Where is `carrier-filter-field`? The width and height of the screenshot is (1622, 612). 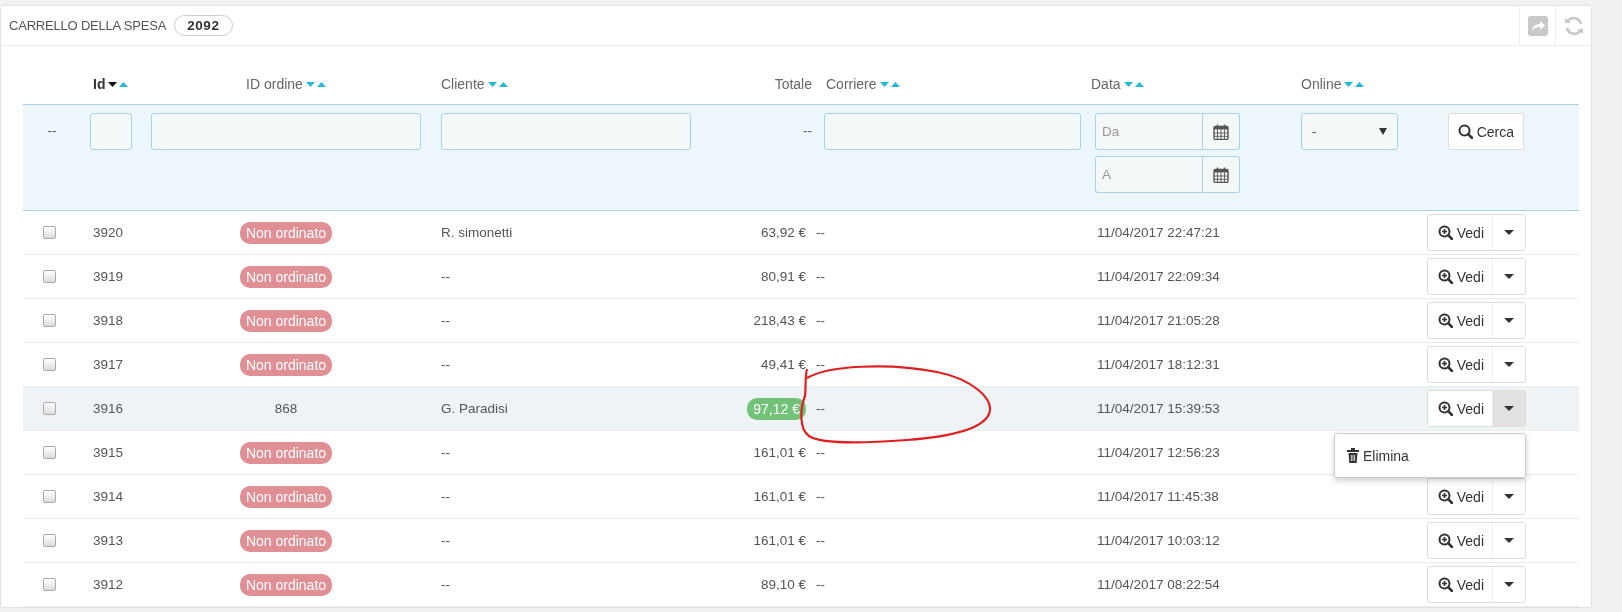
carrier-filter-field is located at coordinates (952, 131).